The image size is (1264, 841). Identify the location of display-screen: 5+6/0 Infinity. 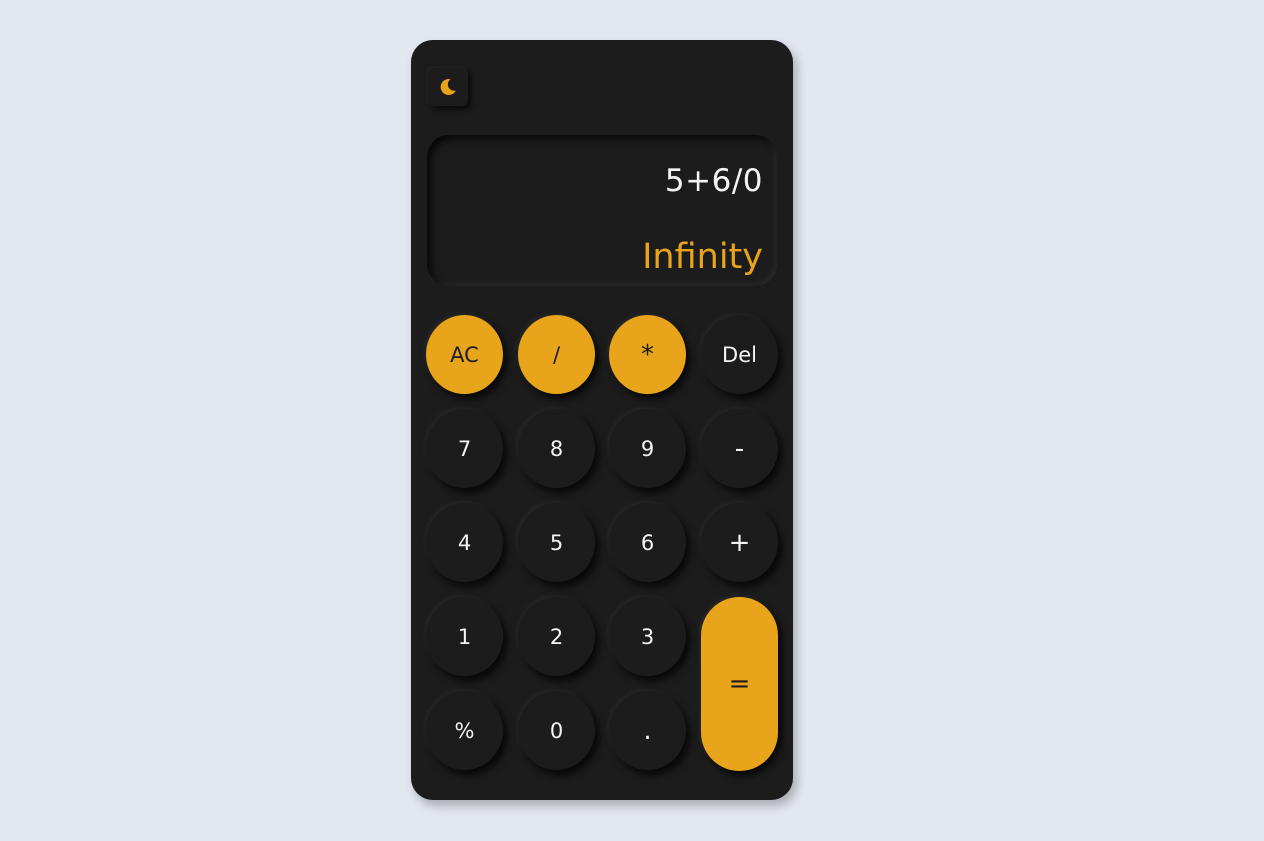
(602, 210).